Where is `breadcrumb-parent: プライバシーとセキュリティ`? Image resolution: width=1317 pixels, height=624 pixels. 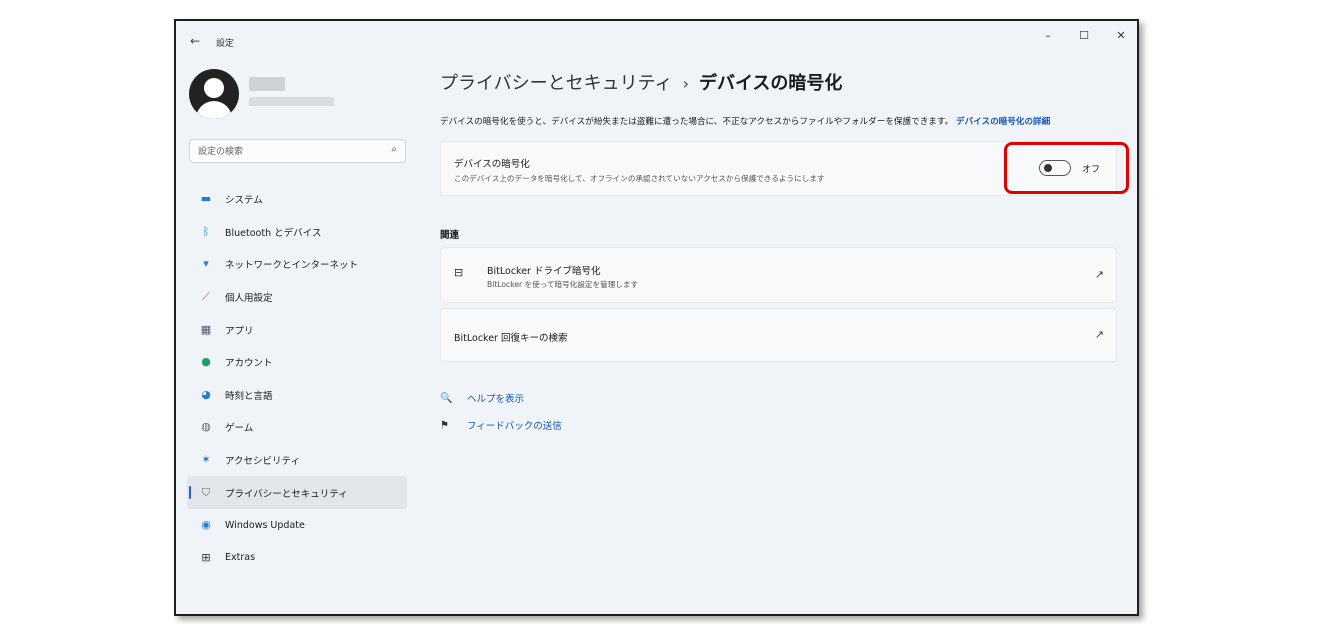
breadcrumb-parent: プライバシーとセキュリティ is located at coordinates (556, 83).